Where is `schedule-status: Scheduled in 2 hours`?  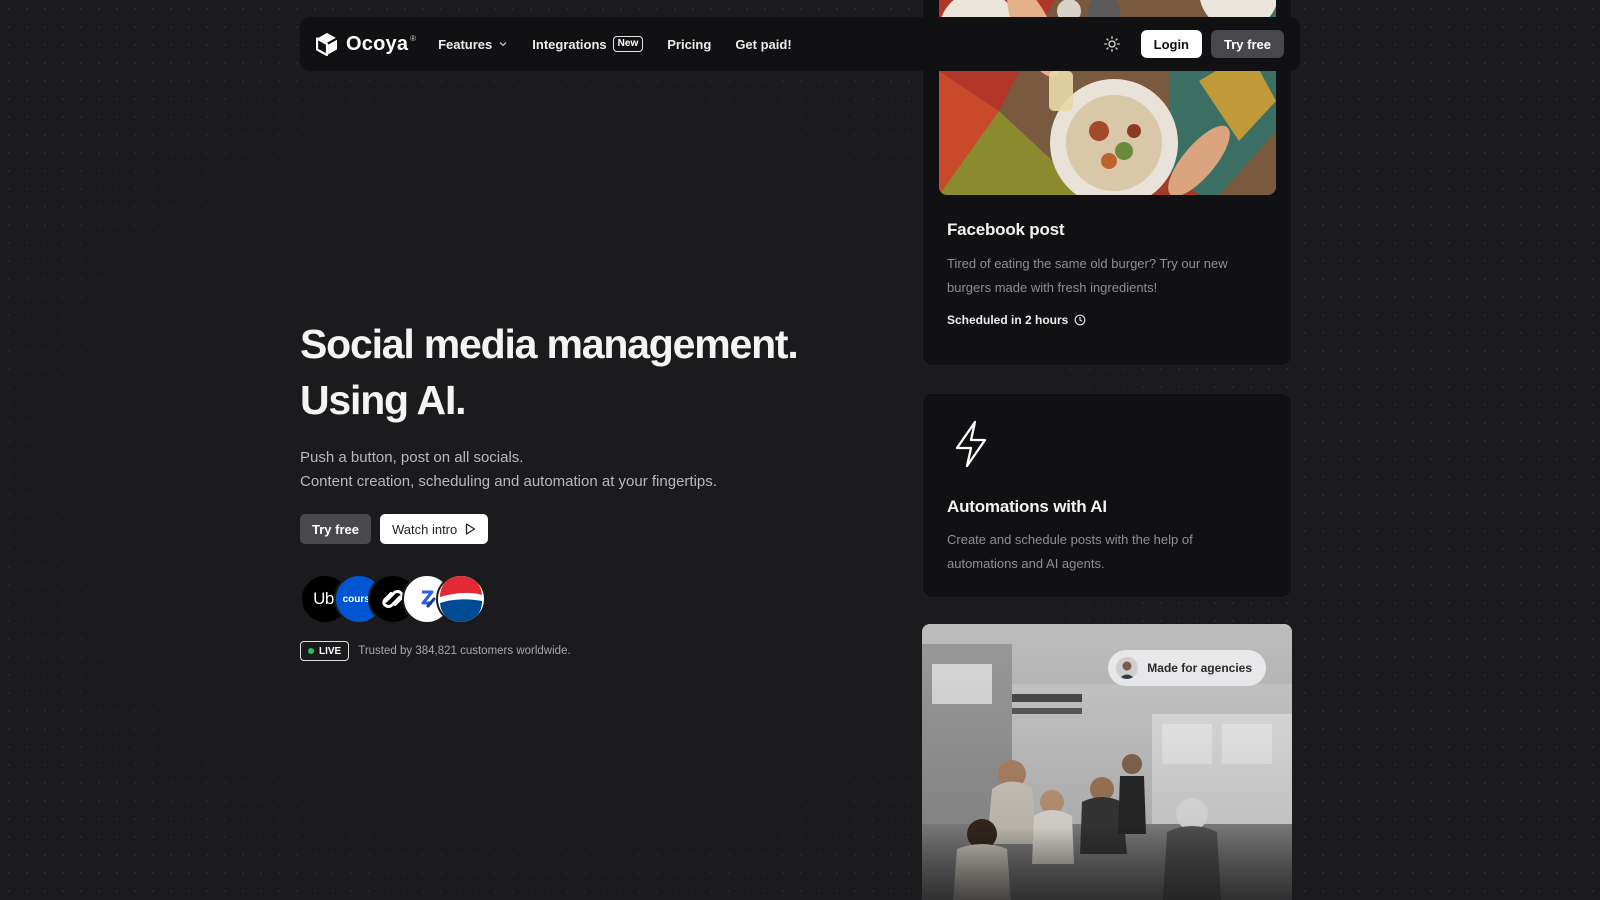
schedule-status: Scheduled in 2 hours is located at coordinates (1016, 320).